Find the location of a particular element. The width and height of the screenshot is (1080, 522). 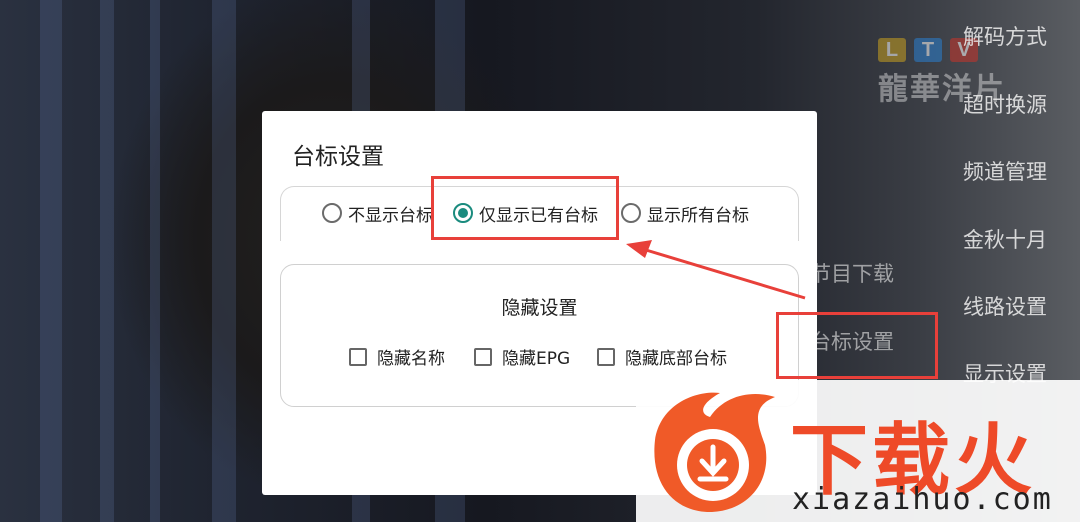

flame-logo-icon is located at coordinates (714, 452).